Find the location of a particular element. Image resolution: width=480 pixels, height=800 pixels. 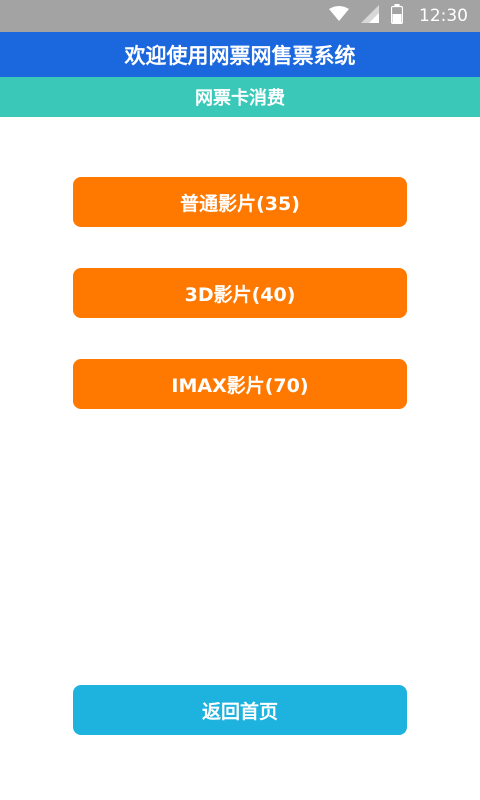

section-title: 网票卡消费 is located at coordinates (240, 98).